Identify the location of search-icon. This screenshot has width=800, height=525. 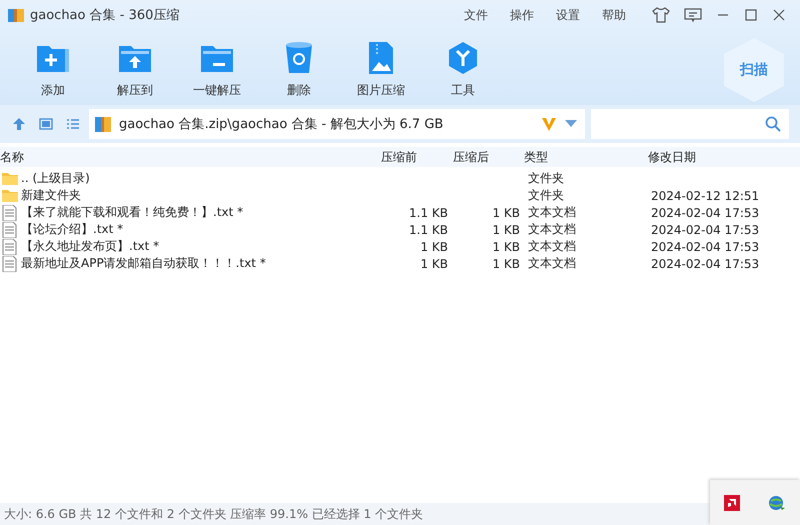
(773, 124).